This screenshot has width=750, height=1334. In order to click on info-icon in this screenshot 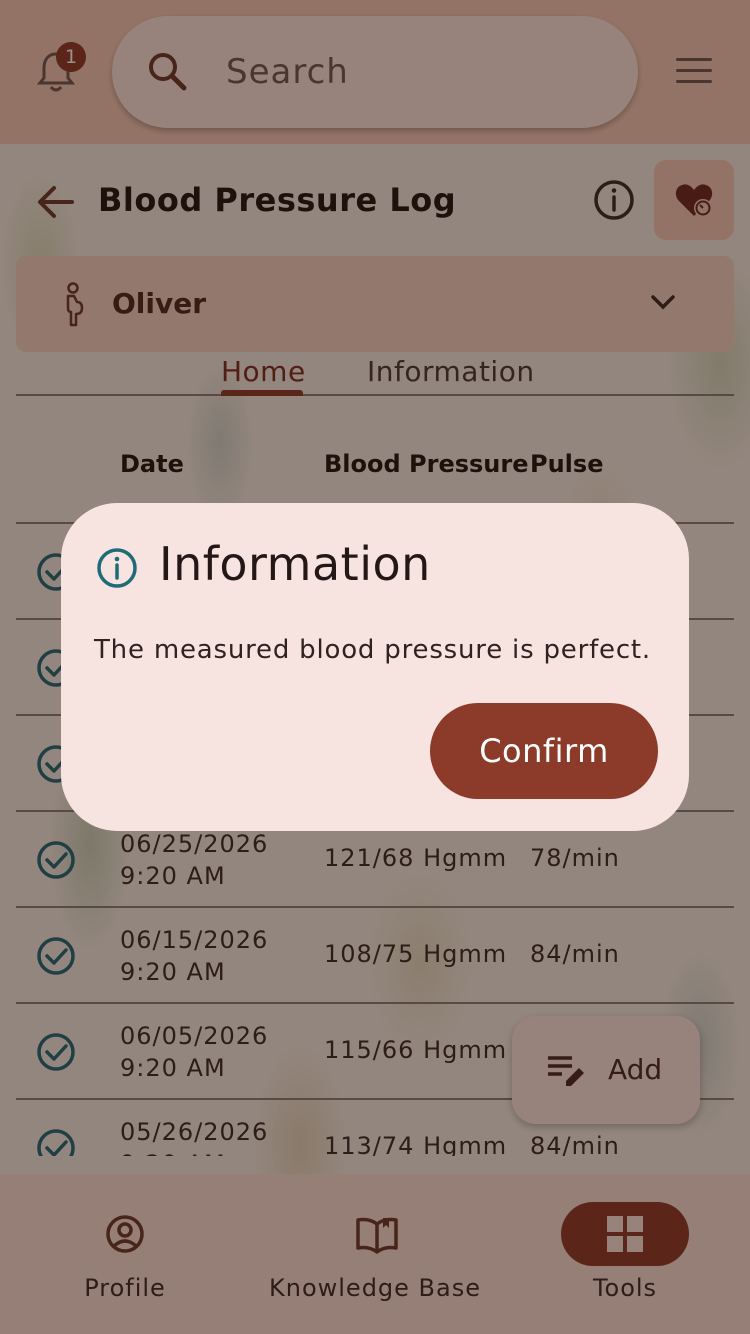, I will do `click(117, 568)`.